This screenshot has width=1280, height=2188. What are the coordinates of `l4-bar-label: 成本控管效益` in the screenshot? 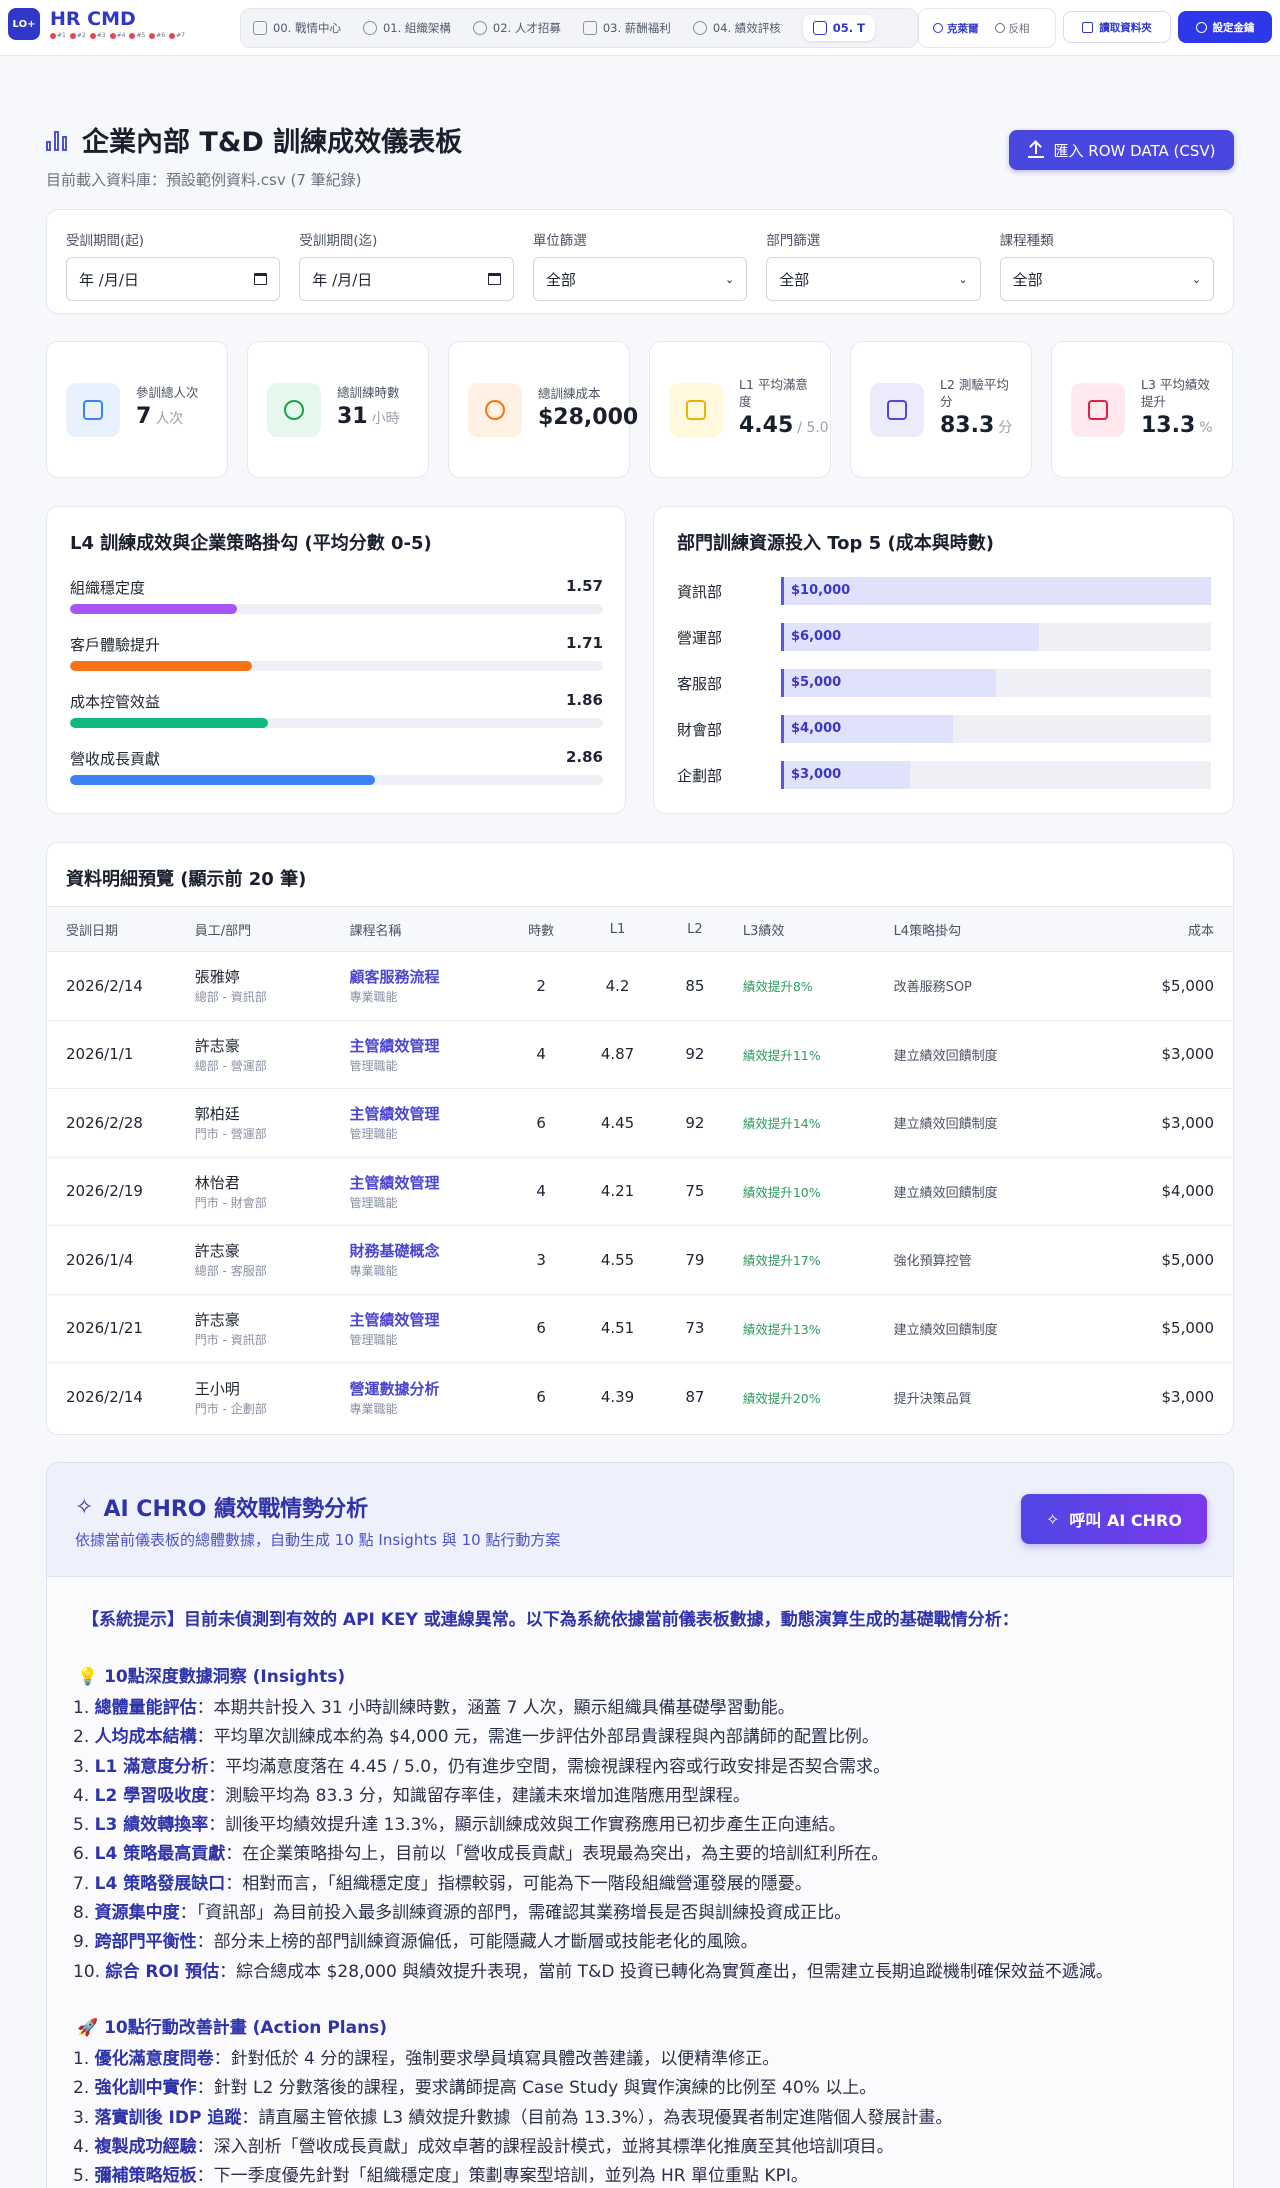 It's located at (115, 702).